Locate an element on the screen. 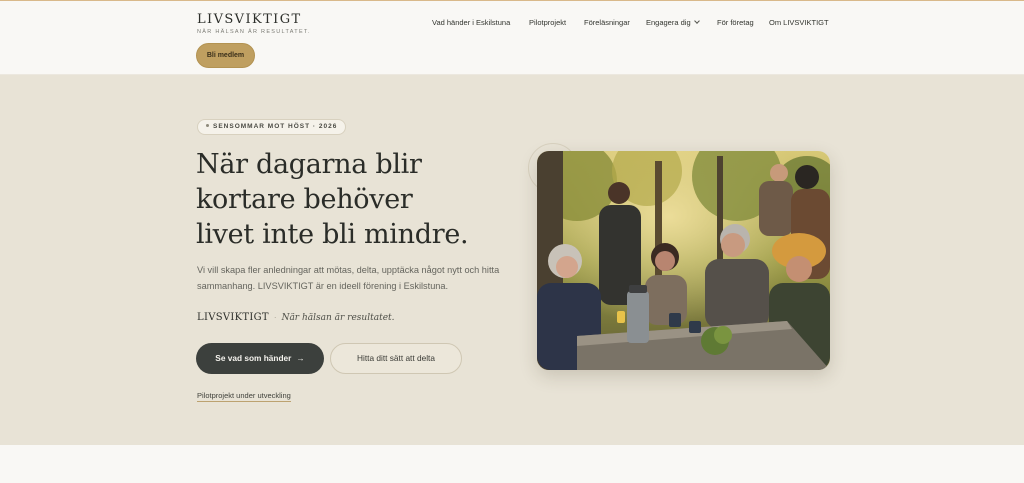  nav-label: Pilotprojekt is located at coordinates (548, 22).